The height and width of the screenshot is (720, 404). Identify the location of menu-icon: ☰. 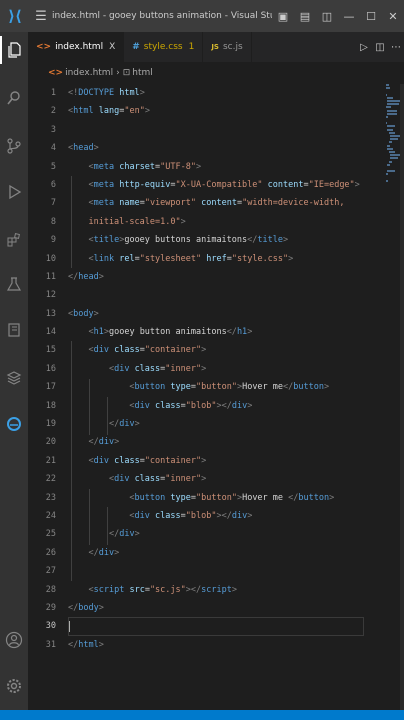
(41, 16).